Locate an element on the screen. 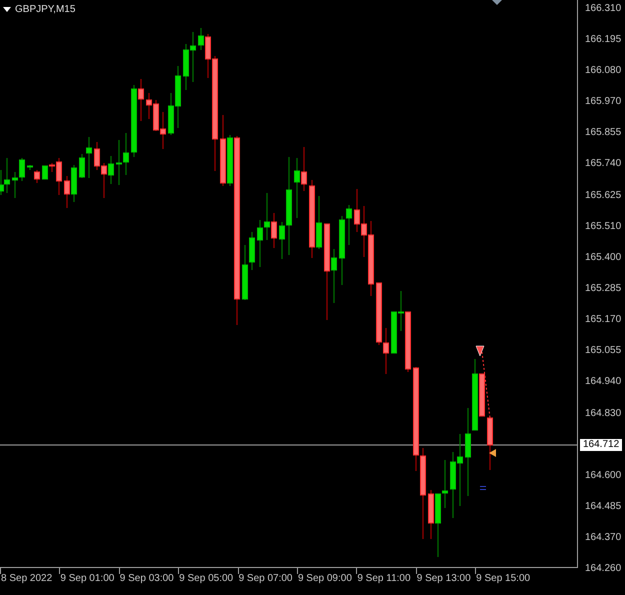 Image resolution: width=625 pixels, height=595 pixels. price-axis-label: 165.855 is located at coordinates (603, 133).